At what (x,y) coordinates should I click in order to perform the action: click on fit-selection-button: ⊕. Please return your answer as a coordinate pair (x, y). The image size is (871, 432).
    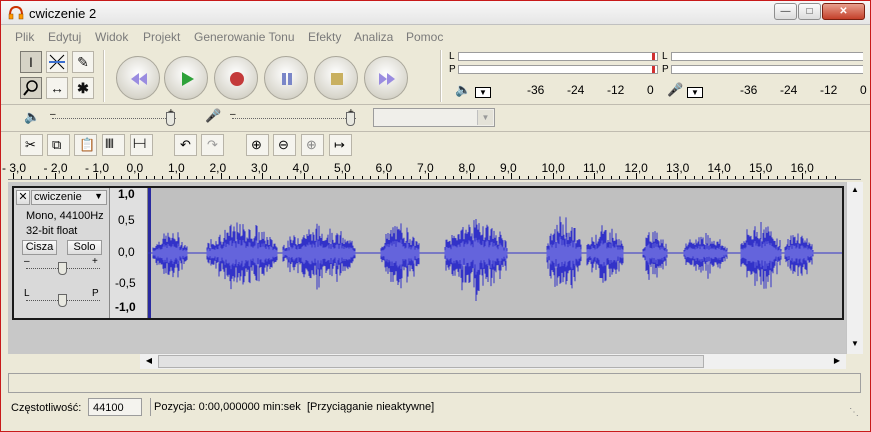
    Looking at the image, I should click on (312, 145).